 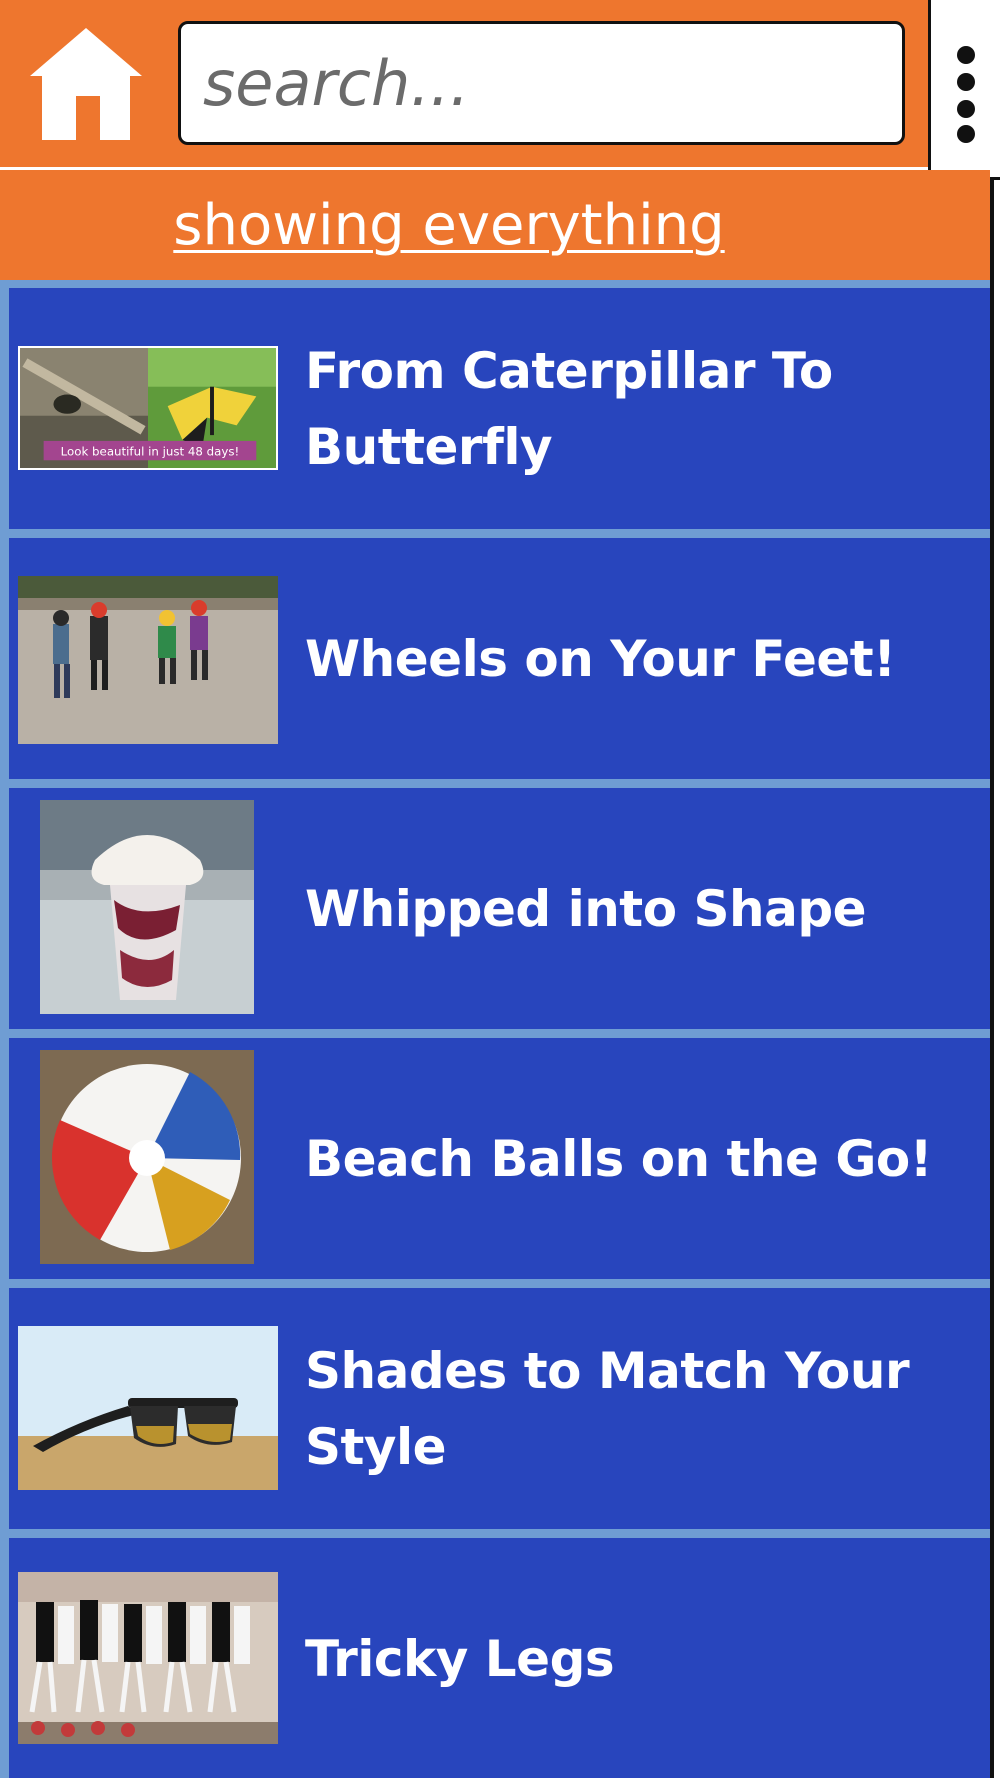 What do you see at coordinates (600, 658) in the screenshot?
I see `item-title: Wheels on Your Feet!` at bounding box center [600, 658].